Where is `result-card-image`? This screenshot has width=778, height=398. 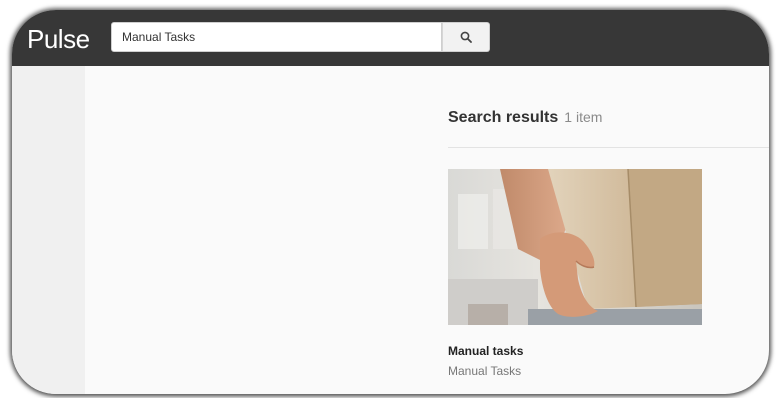 result-card-image is located at coordinates (575, 247).